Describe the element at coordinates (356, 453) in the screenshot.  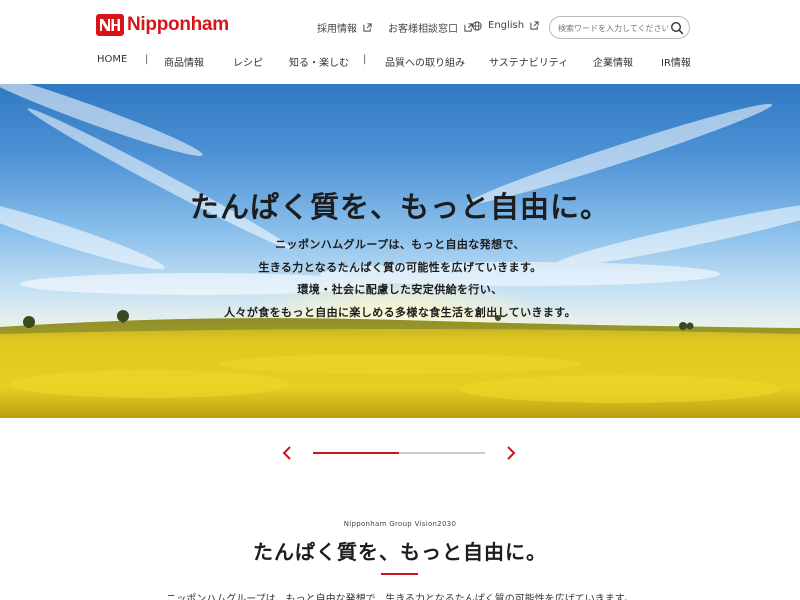
I see `slider-progress-fill` at that location.